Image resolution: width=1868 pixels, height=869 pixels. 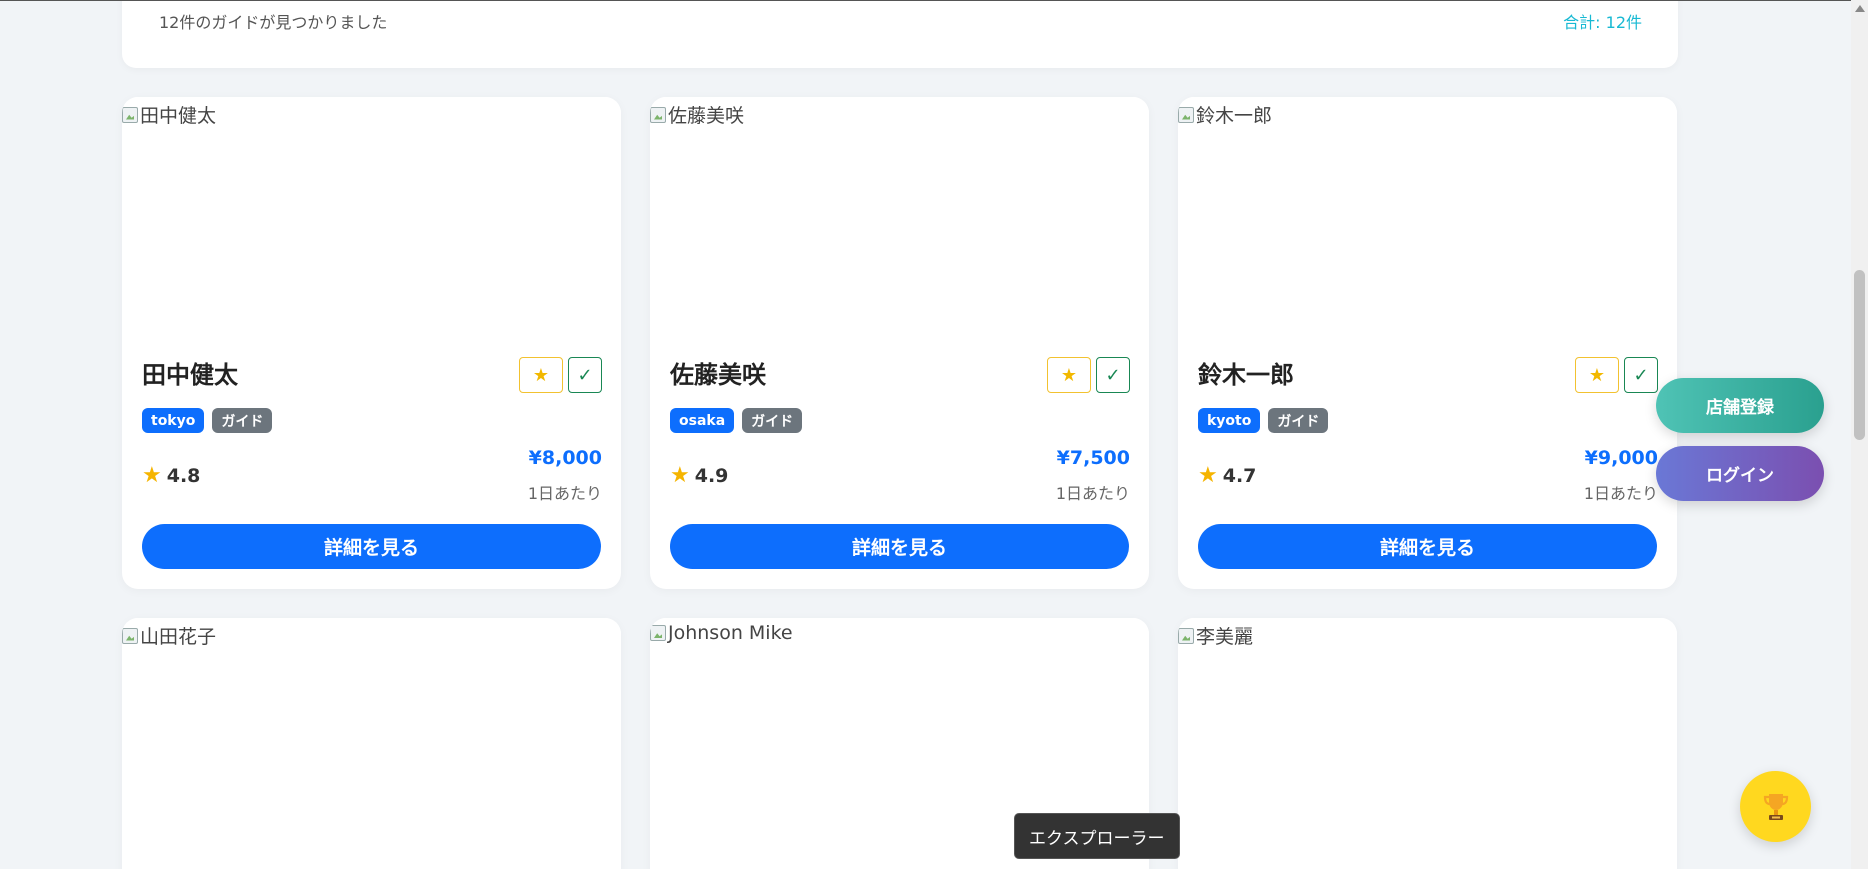 I want to click on scrollbar-thumb, so click(x=1859, y=355).